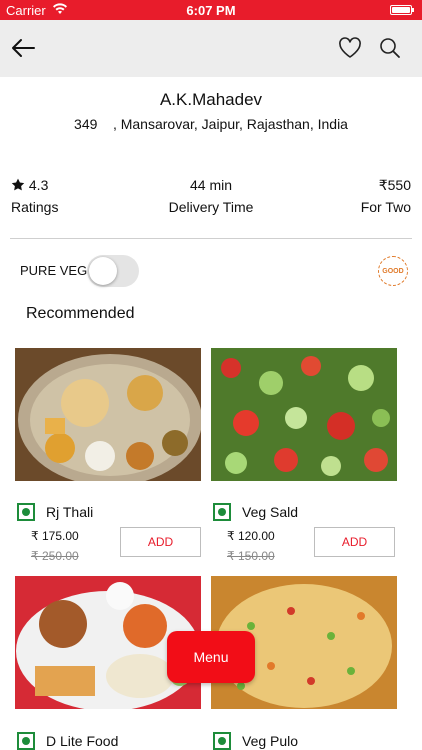 This screenshot has width=422, height=750. I want to click on dish-old-price: ₹ 250.00, so click(55, 556).